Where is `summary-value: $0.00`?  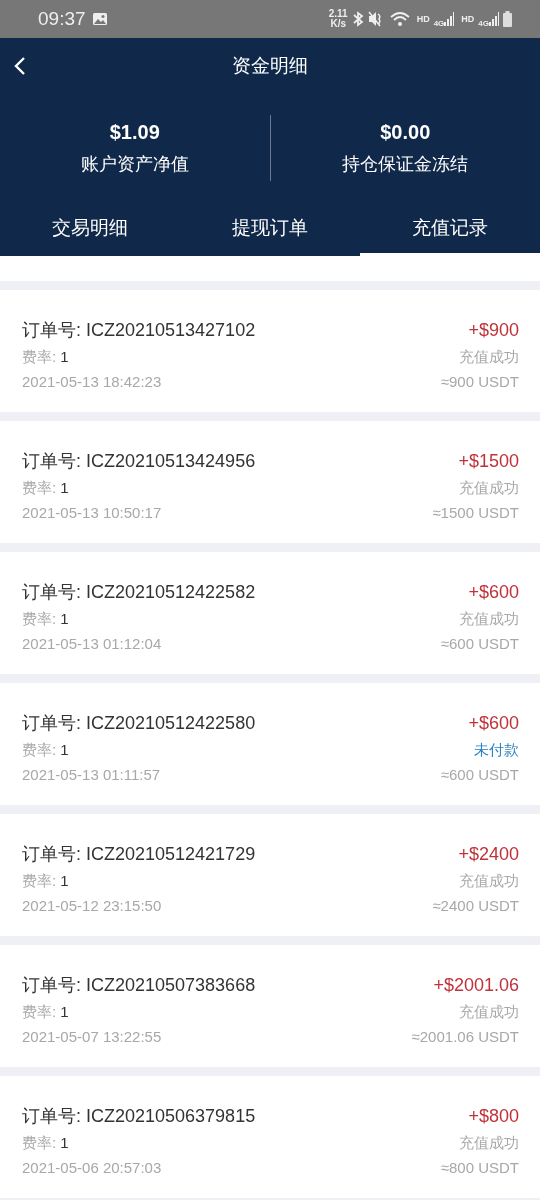
summary-value: $0.00 is located at coordinates (405, 132).